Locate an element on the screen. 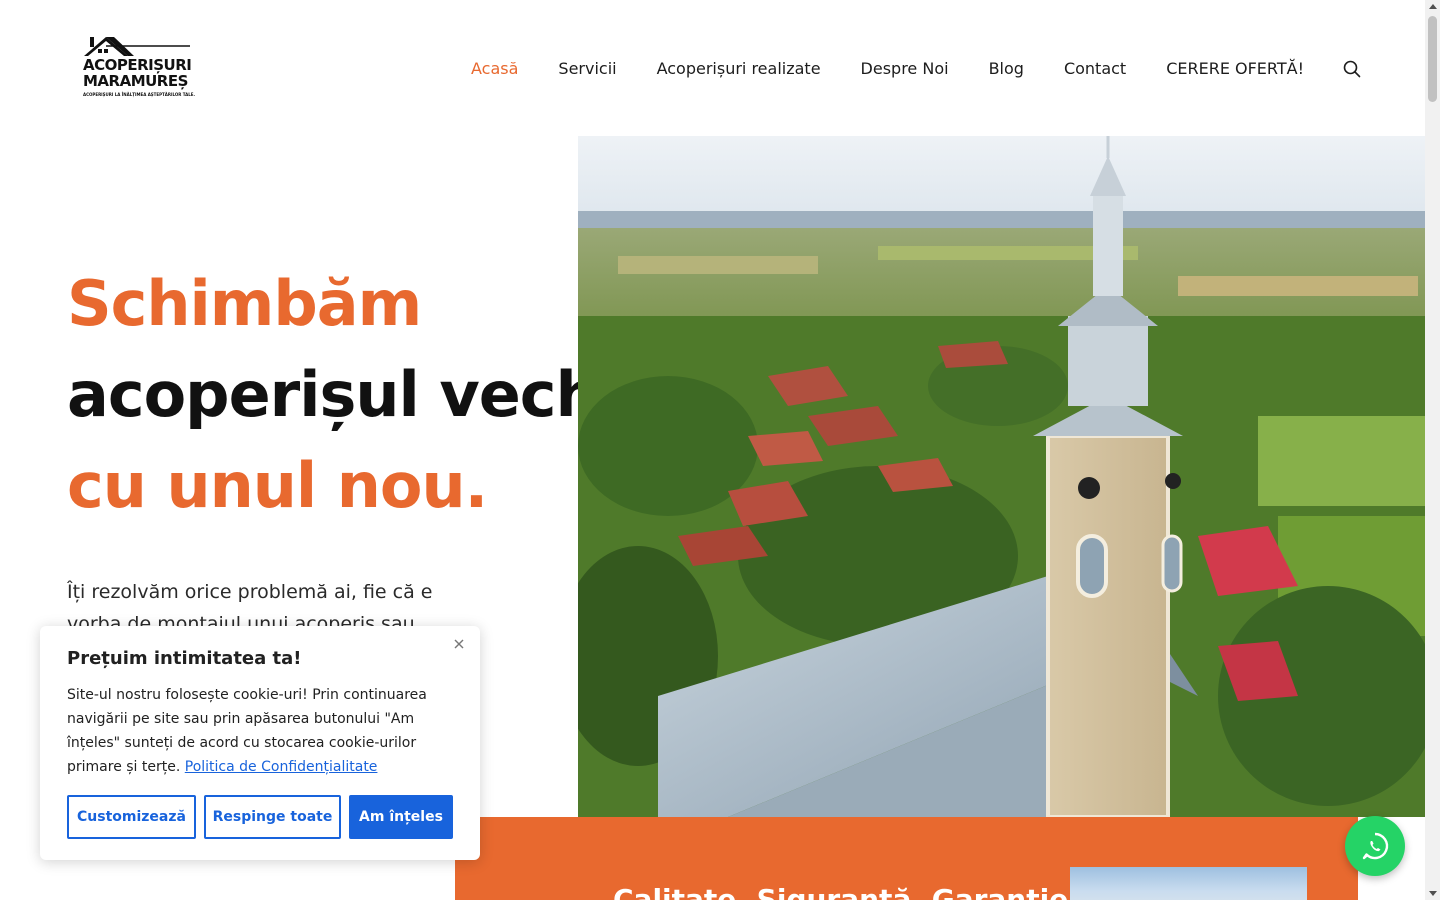  nav-item-acoperisuri-realizate: Acoperișuri realizate is located at coordinates (739, 68).